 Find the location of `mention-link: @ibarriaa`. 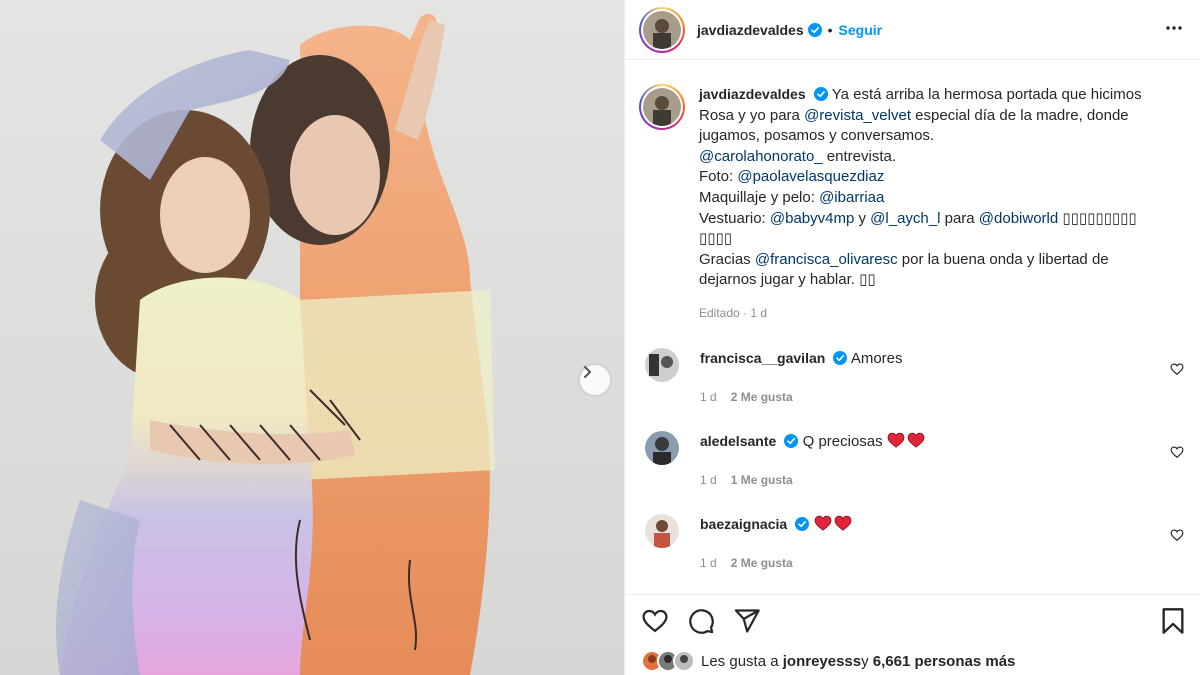

mention-link: @ibarriaa is located at coordinates (851, 197).